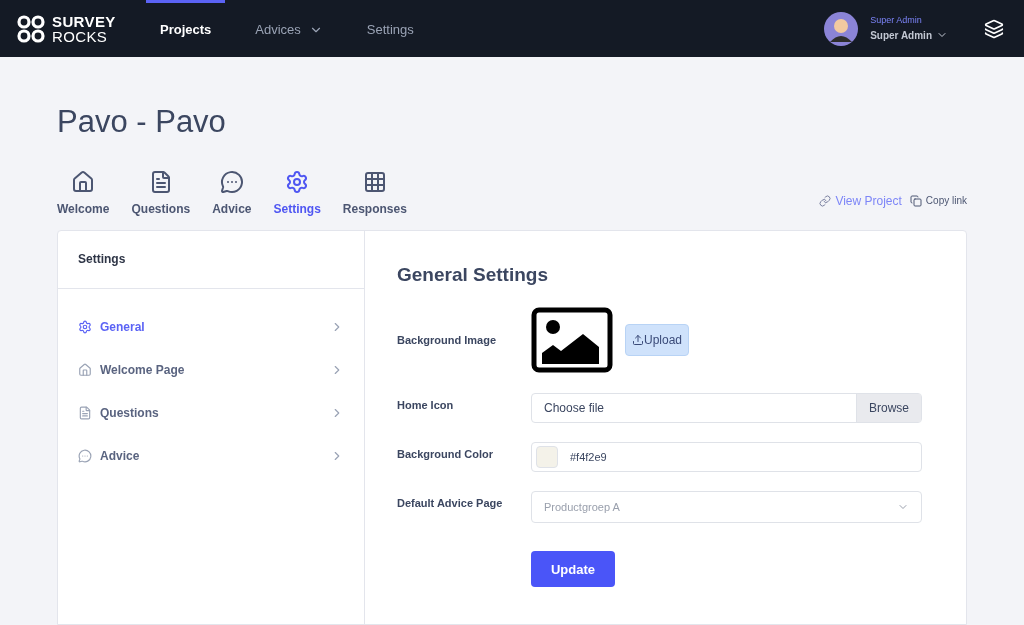 The height and width of the screenshot is (625, 1024). Describe the element at coordinates (994, 28) in the screenshot. I see `layers-icon` at that location.